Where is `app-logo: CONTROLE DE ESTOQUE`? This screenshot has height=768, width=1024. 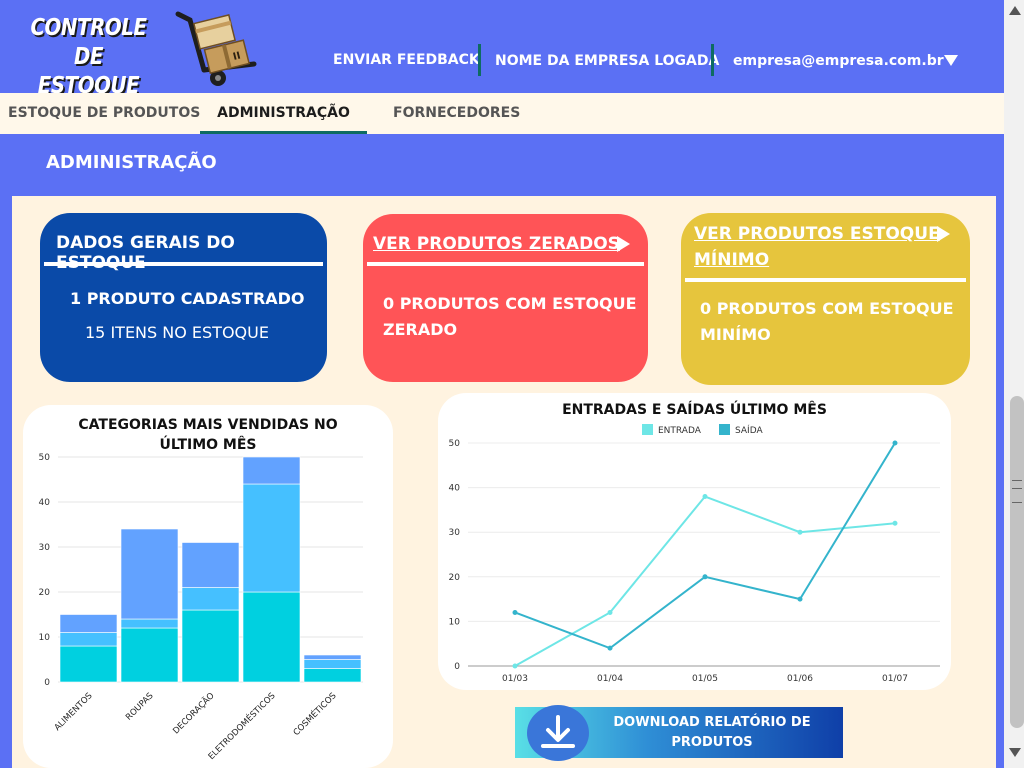
app-logo: CONTROLE DE ESTOQUE is located at coordinates (88, 57).